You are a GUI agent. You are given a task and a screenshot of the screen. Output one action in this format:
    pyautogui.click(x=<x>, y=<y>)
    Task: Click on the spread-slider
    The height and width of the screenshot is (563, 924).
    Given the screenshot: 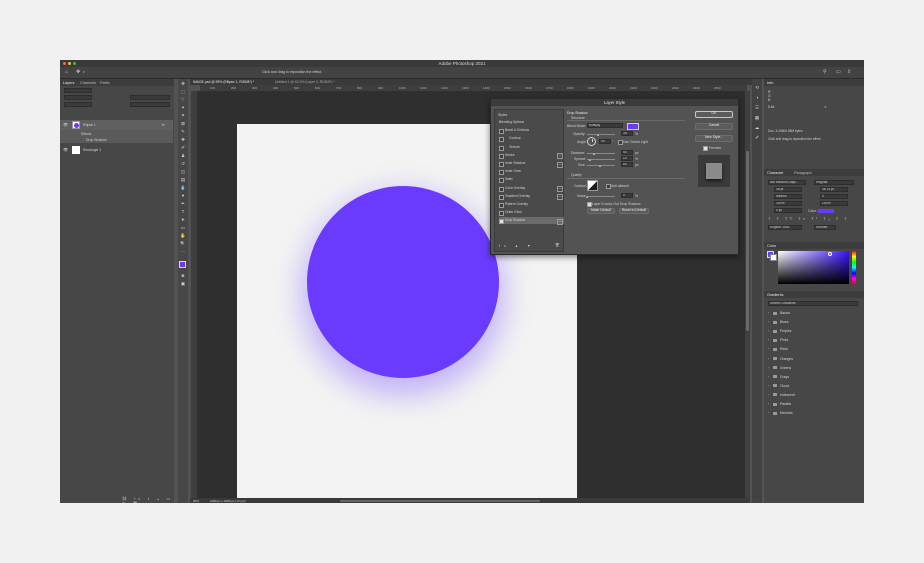 What is the action you would take?
    pyautogui.click(x=601, y=159)
    